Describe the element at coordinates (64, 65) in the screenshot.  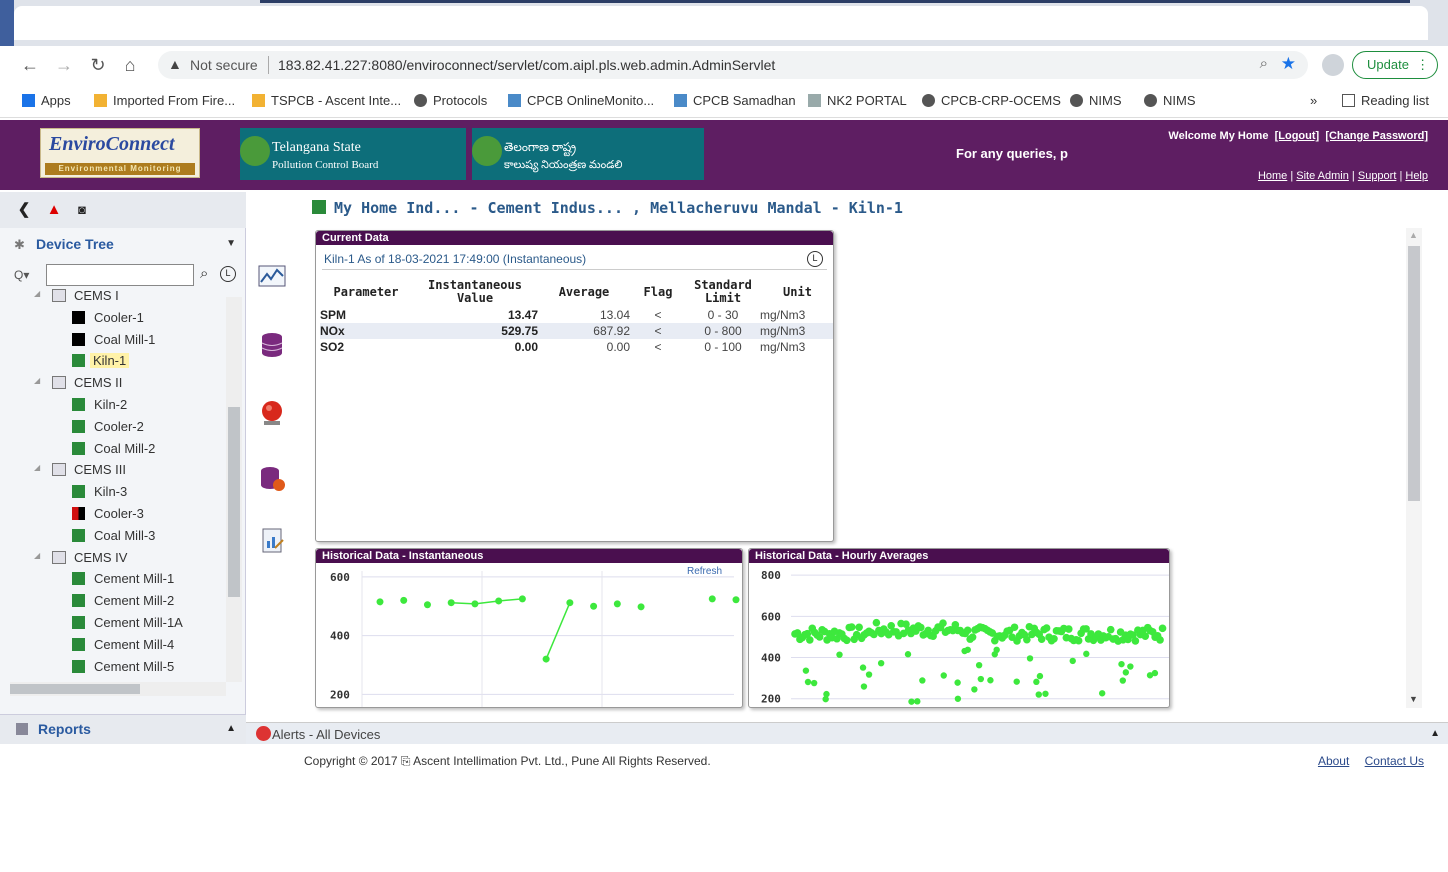
I see `forward-icon: →` at that location.